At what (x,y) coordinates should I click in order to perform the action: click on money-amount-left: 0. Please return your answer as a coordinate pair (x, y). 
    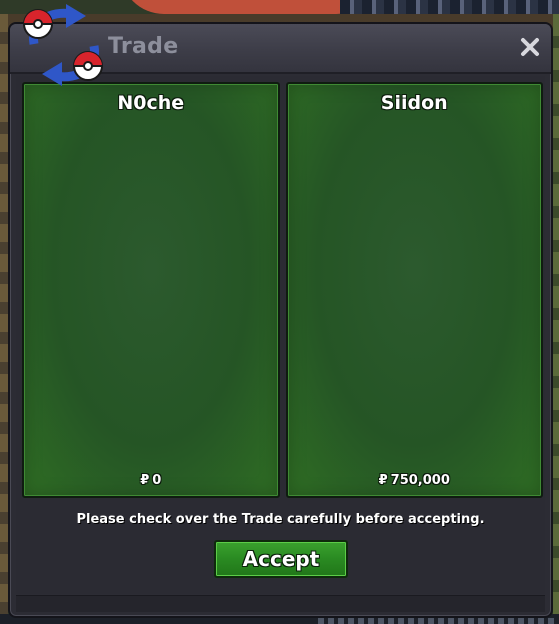
    Looking at the image, I should click on (157, 480).